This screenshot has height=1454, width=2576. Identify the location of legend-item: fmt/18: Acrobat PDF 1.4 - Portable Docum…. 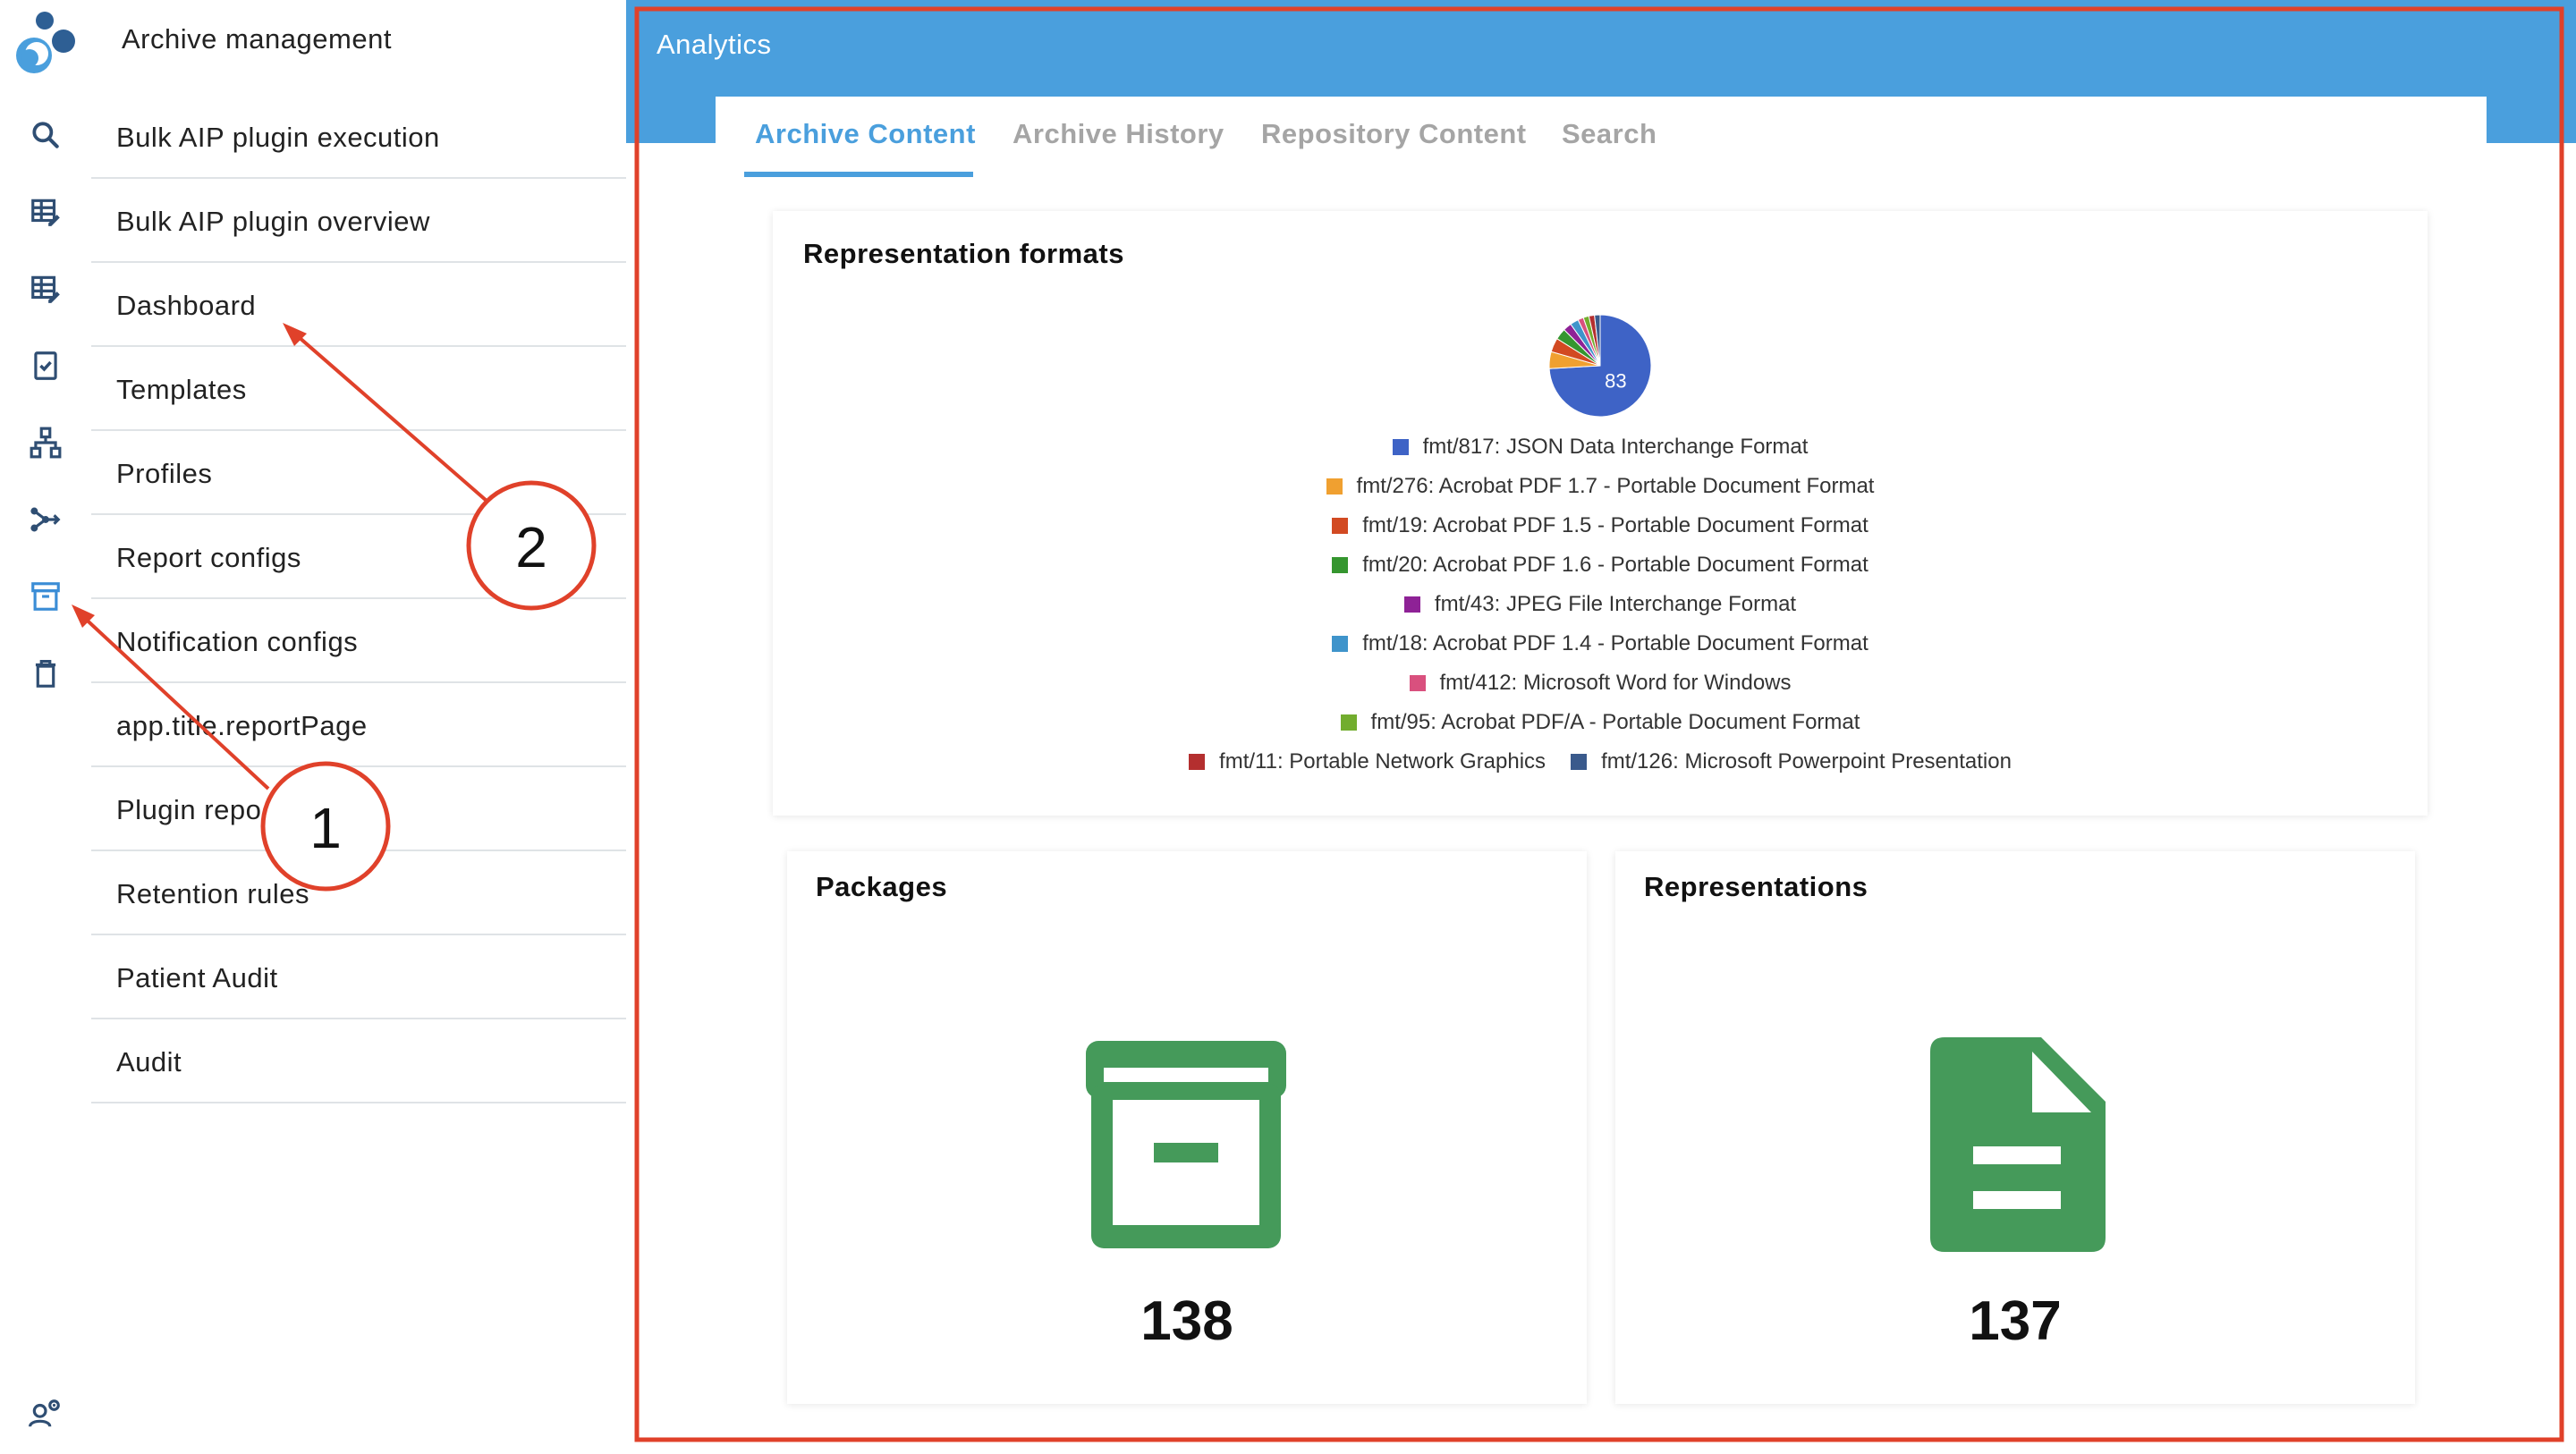
(1600, 643).